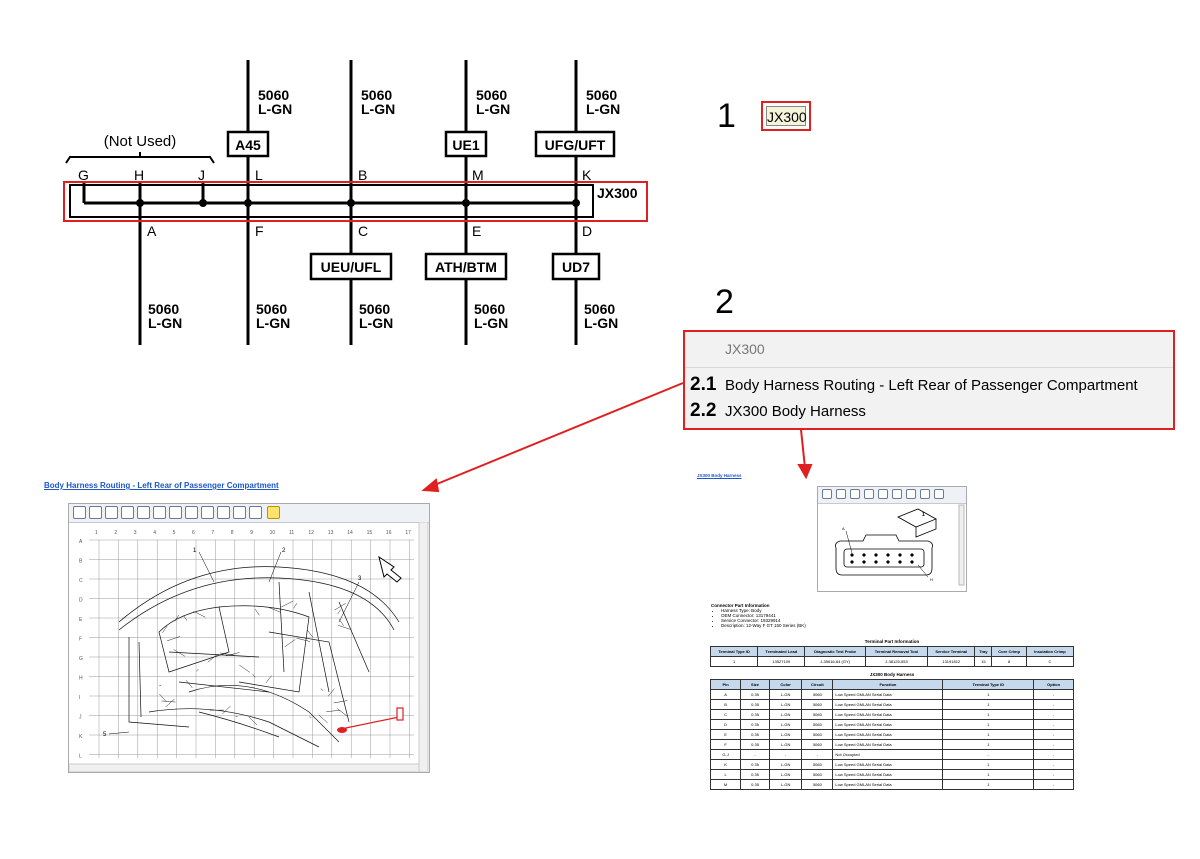 Image resolution: width=1200 pixels, height=859 pixels. Describe the element at coordinates (174, 533) in the screenshot. I see `grid-column-label: 5` at that location.